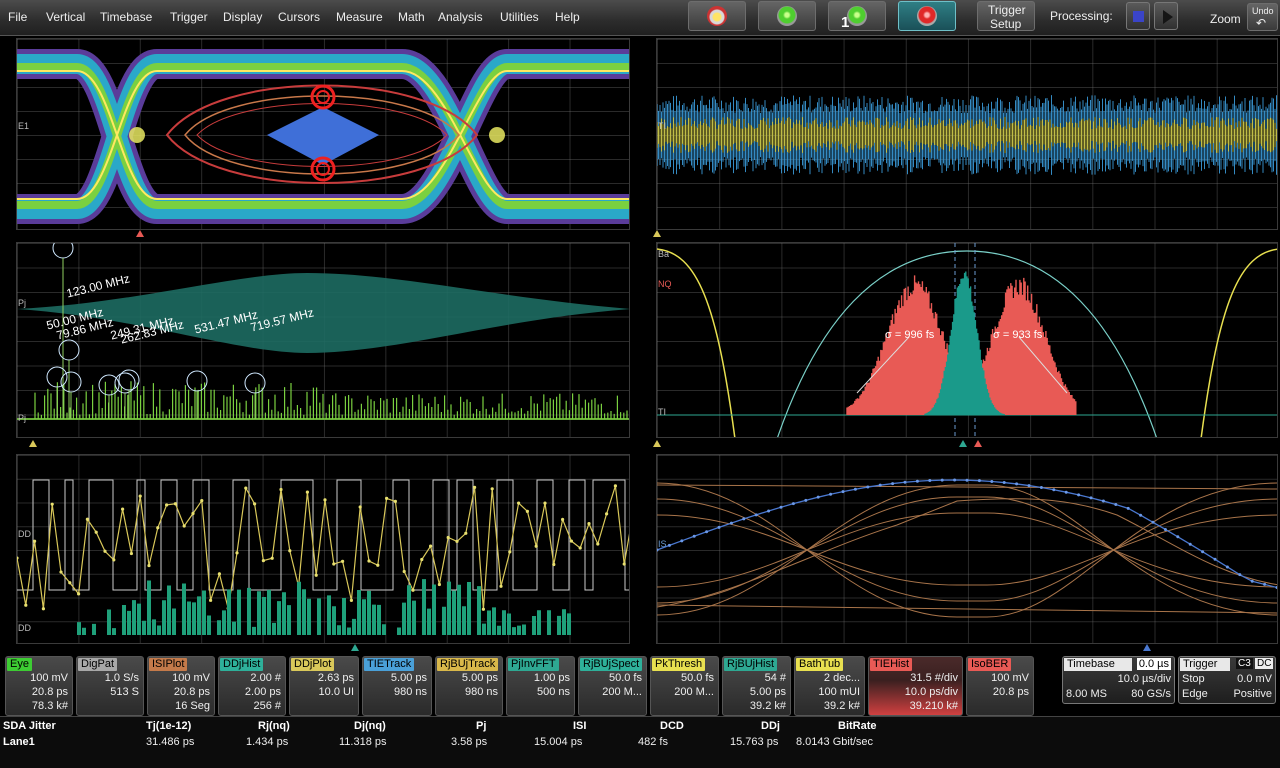 The image size is (1280, 768). What do you see at coordinates (323, 549) in the screenshot?
I see `ddj-plot-grid: DD DD` at bounding box center [323, 549].